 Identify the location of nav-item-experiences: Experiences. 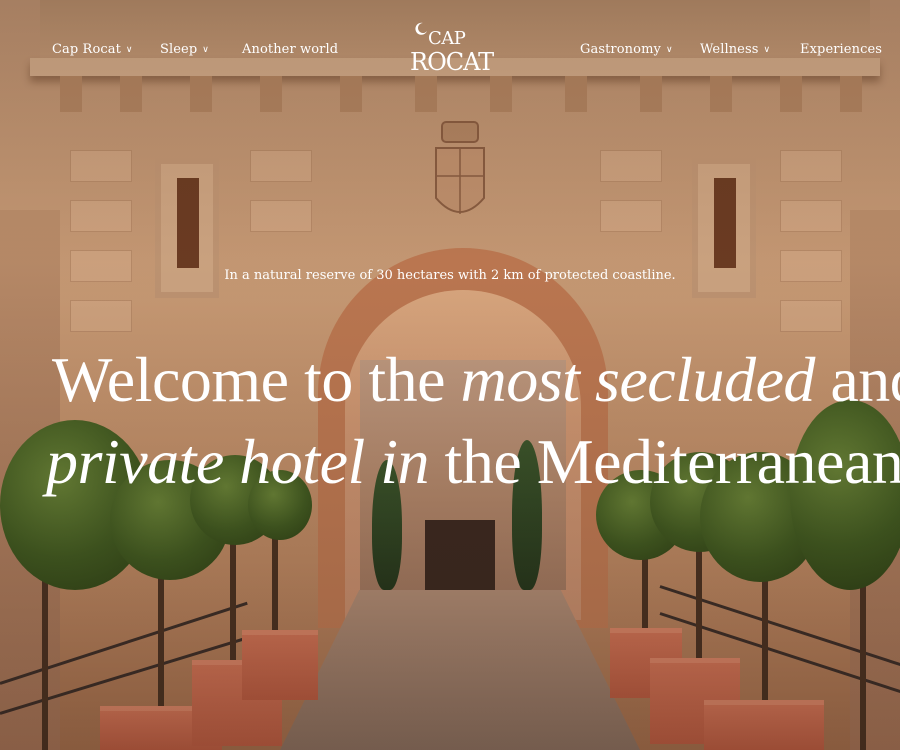
(841, 49).